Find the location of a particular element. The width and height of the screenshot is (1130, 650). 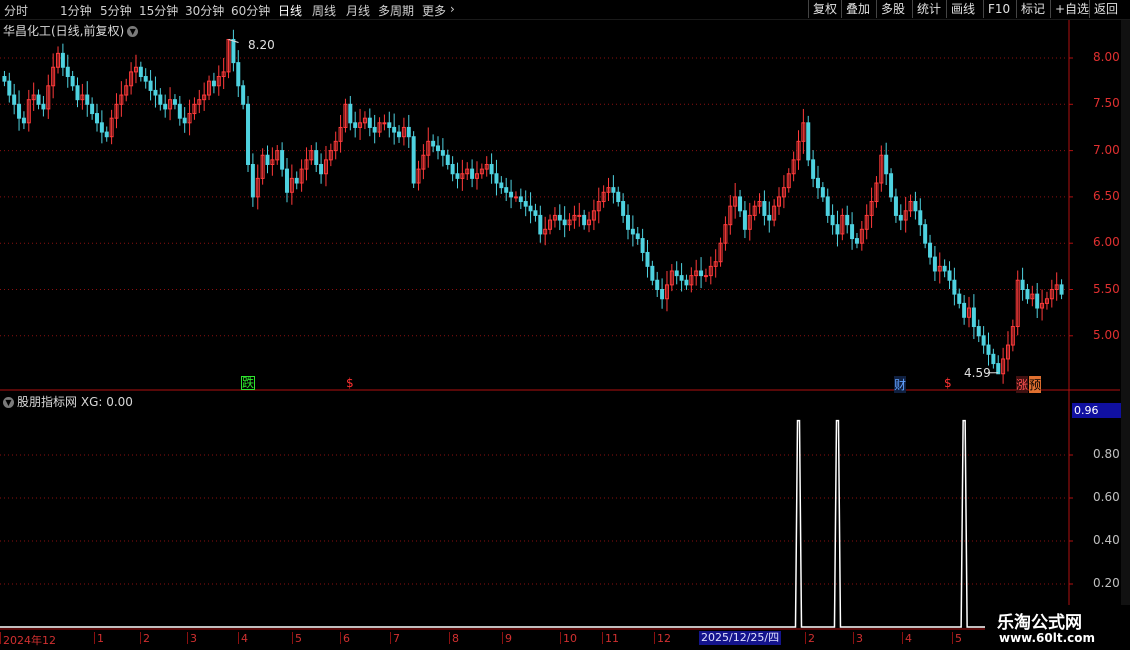

event-tag-dividend-2: $ is located at coordinates (948, 383).